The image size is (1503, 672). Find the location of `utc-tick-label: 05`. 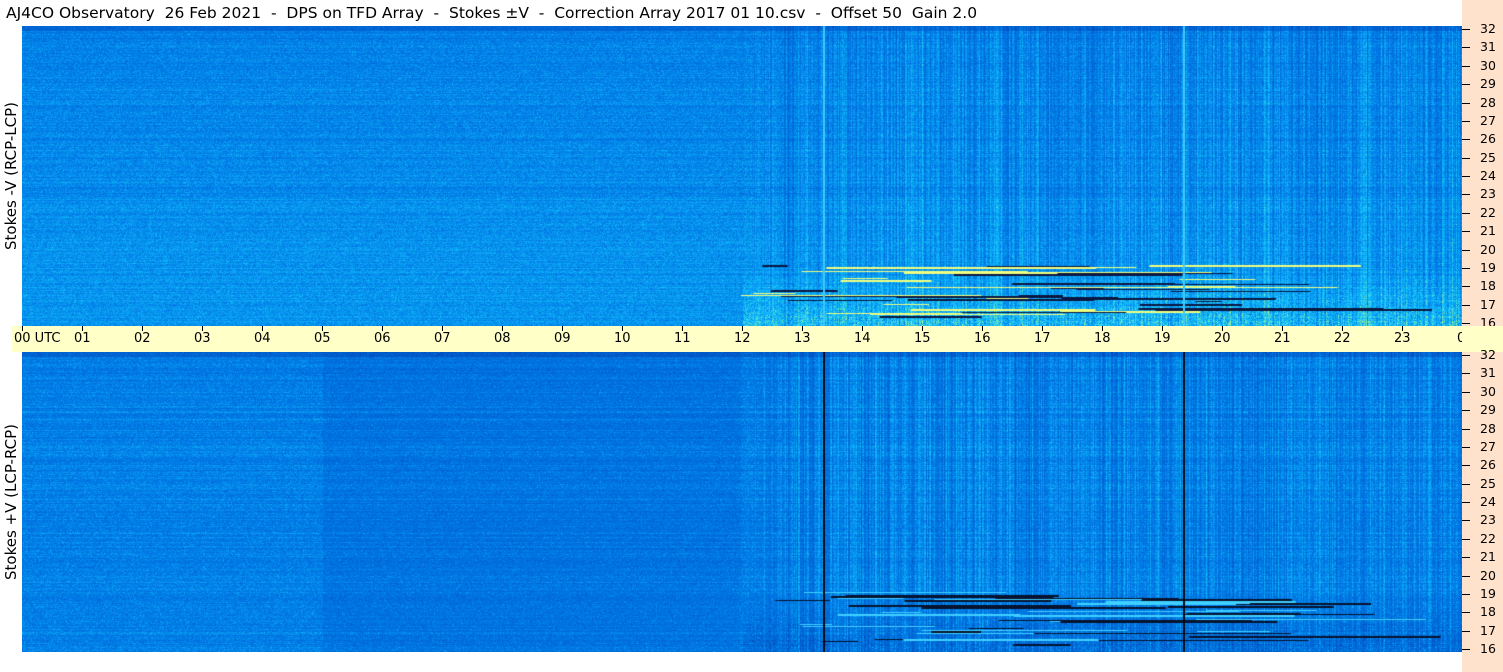

utc-tick-label: 05 is located at coordinates (322, 338).